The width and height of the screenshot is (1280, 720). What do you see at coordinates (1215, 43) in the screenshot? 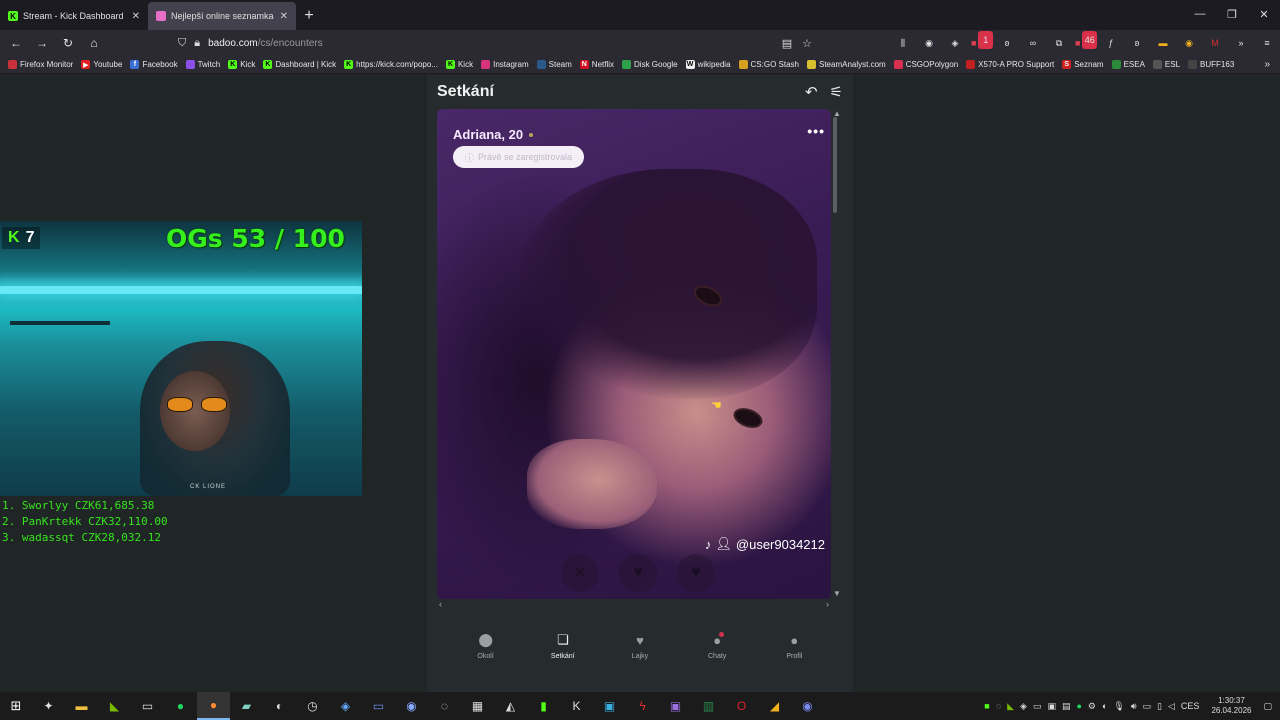
I see `extension-icon: M` at bounding box center [1215, 43].